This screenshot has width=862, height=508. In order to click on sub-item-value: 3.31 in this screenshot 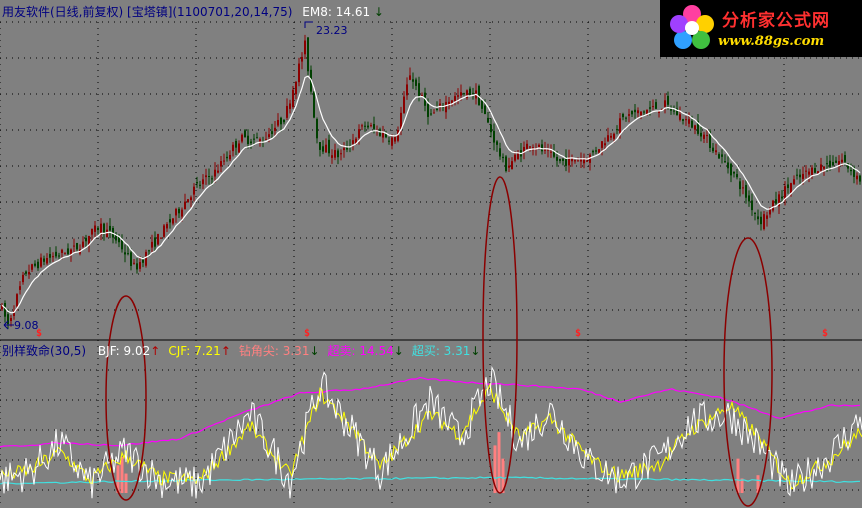, I will do `click(455, 351)`.